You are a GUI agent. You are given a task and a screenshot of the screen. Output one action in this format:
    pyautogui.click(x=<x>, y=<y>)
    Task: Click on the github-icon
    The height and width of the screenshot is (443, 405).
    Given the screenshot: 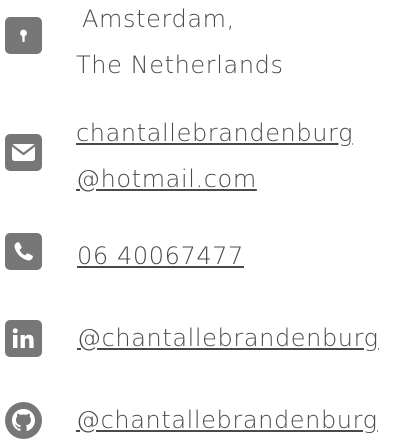 What is the action you would take?
    pyautogui.click(x=23, y=420)
    